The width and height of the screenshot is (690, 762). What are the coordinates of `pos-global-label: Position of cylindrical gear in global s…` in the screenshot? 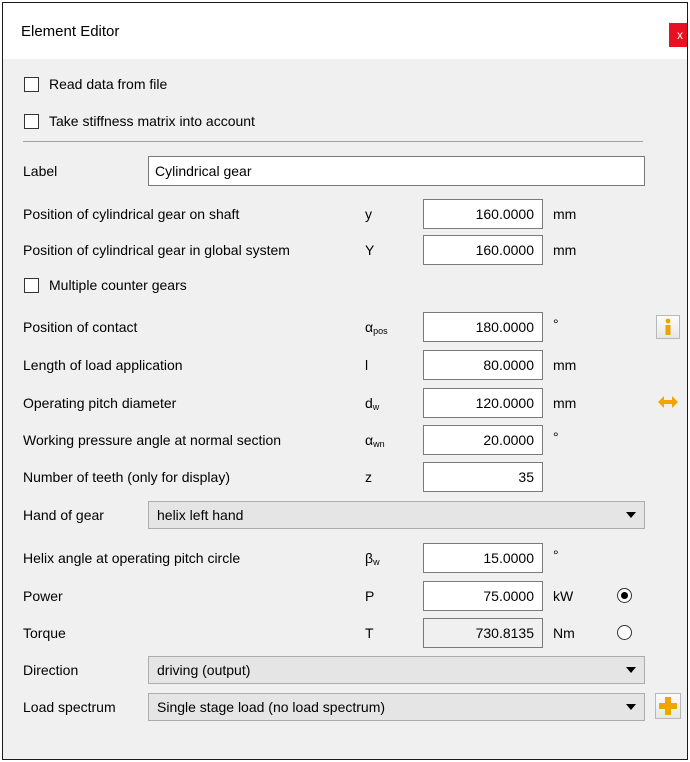 It's located at (156, 250).